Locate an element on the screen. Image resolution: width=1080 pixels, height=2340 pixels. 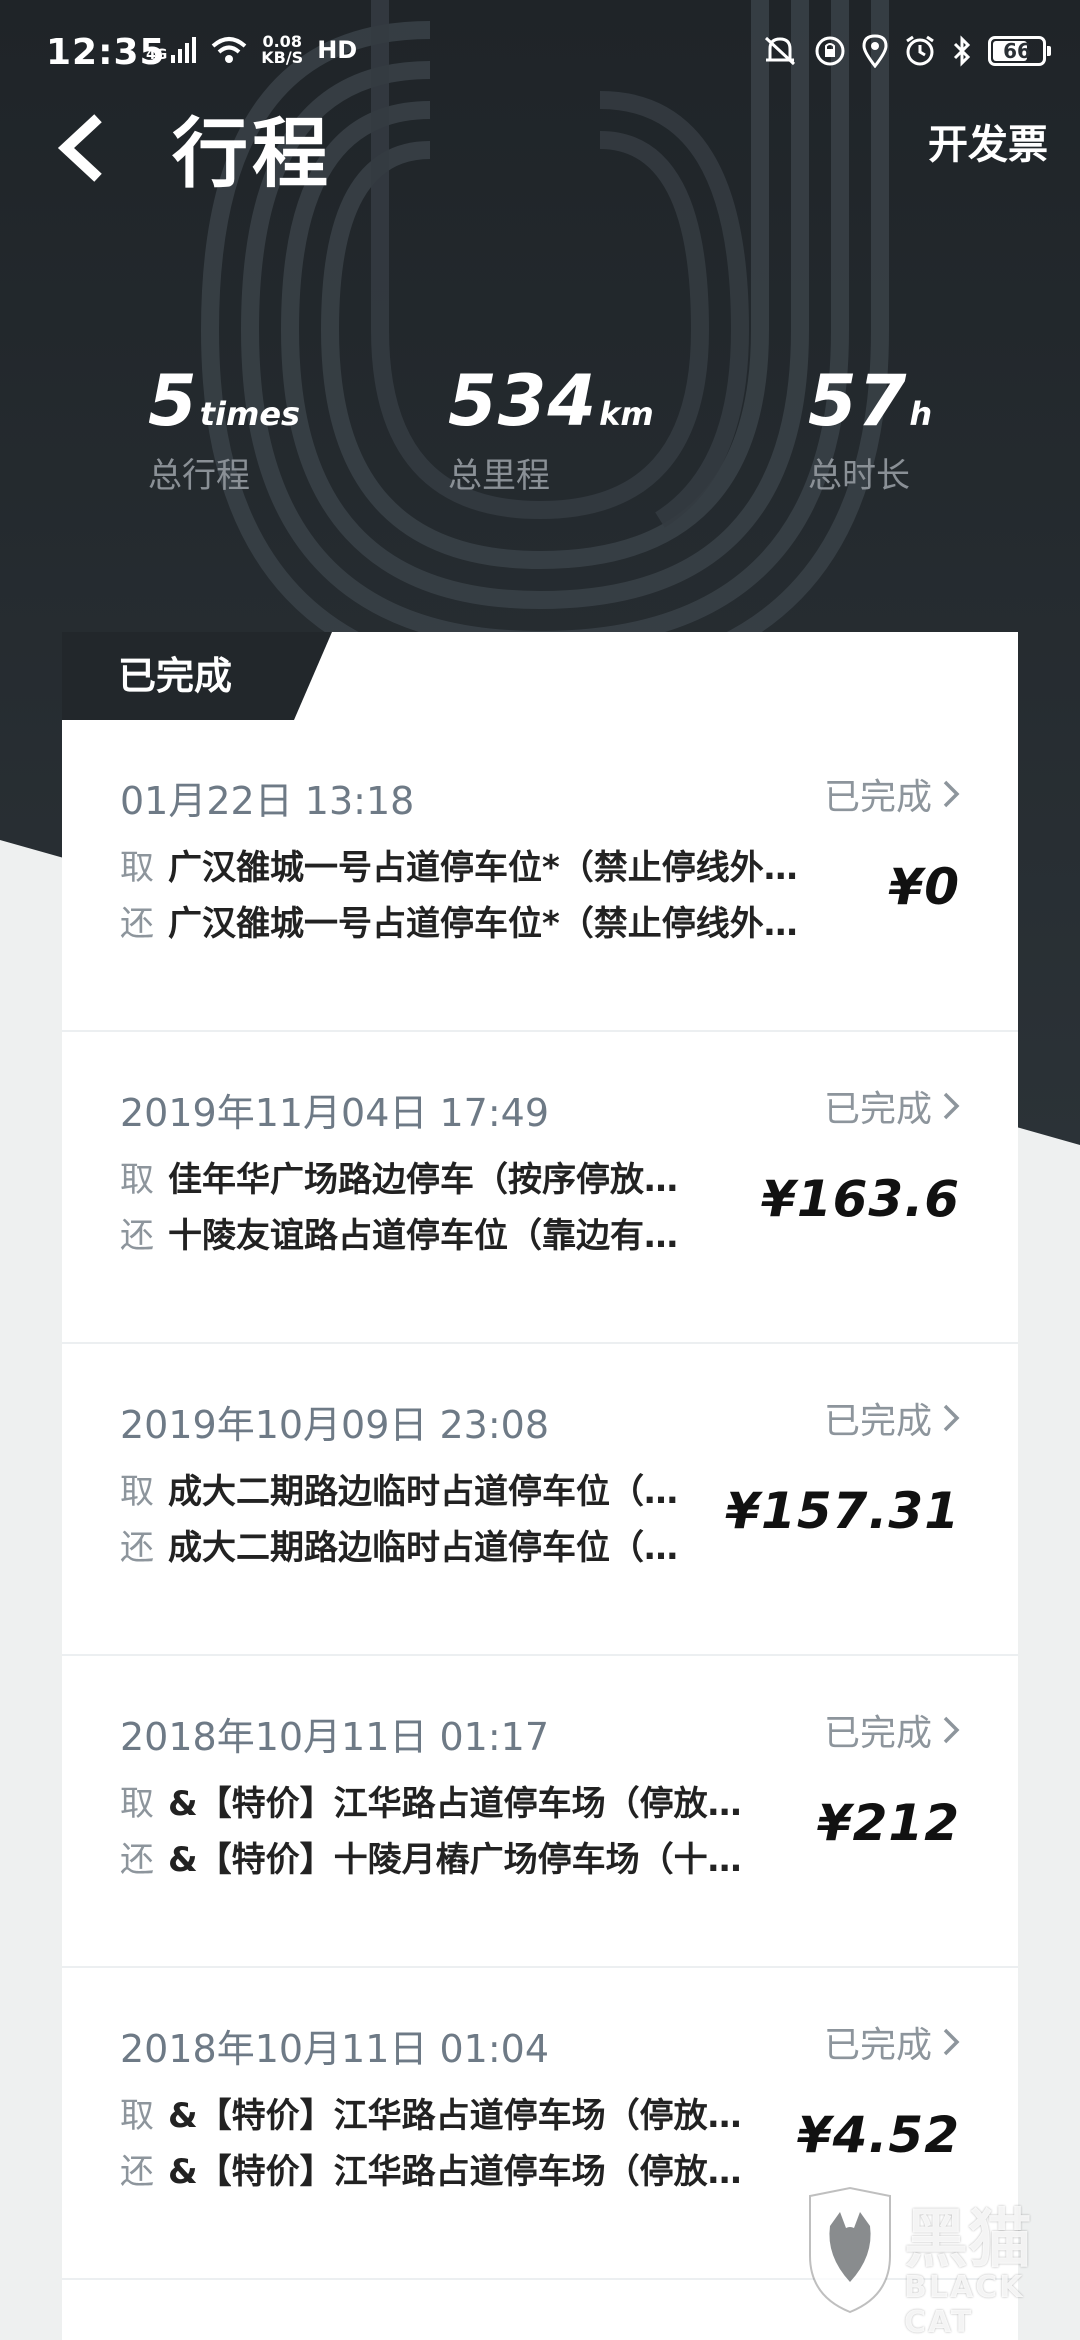
invoice-button: 开发票 is located at coordinates (988, 141).